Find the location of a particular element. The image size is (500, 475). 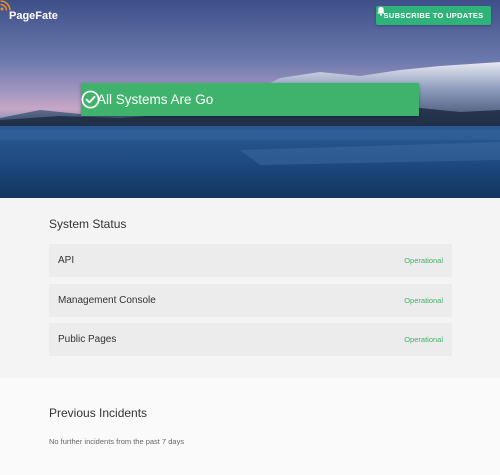

check-circle-icon is located at coordinates (90, 99).